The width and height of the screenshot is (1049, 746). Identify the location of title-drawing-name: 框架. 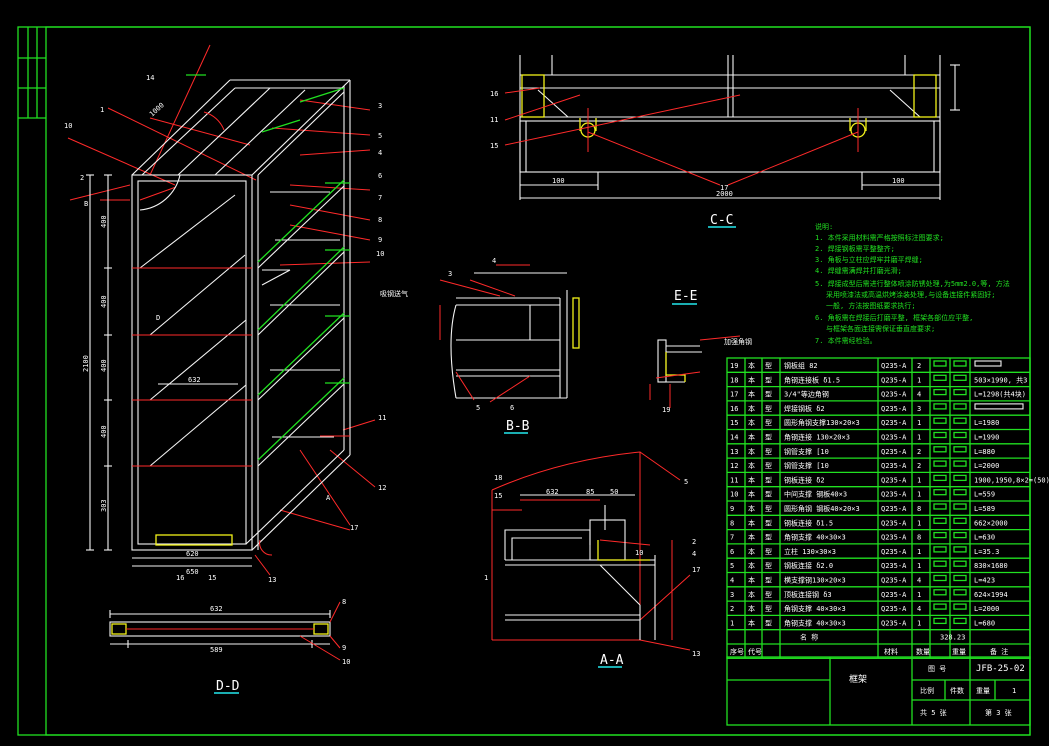
(858, 679).